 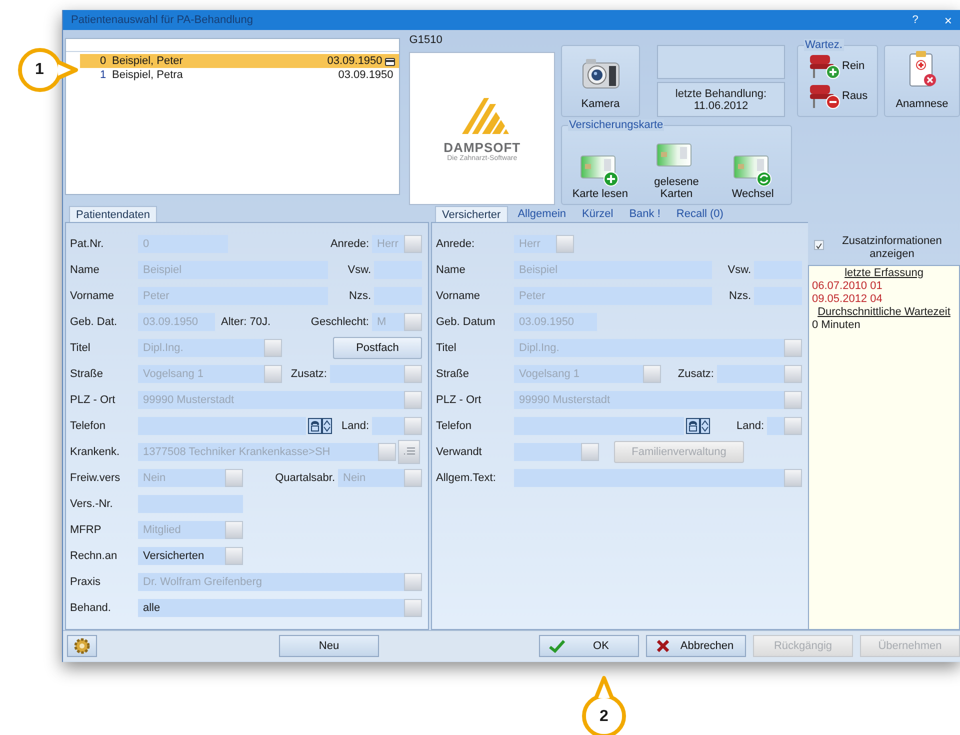 I want to click on group-title: Wartez., so click(x=824, y=45).